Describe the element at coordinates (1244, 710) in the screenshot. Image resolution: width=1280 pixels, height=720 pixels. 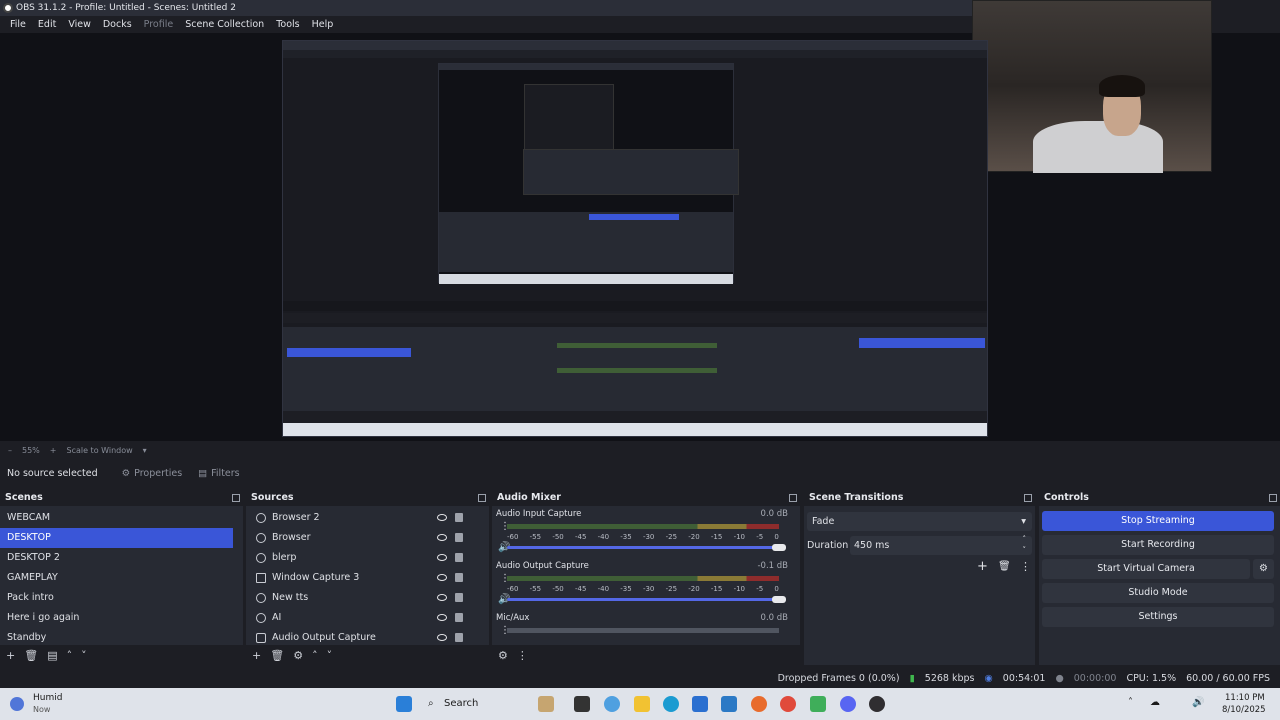
I see `clock-date: 8/10/2025` at that location.